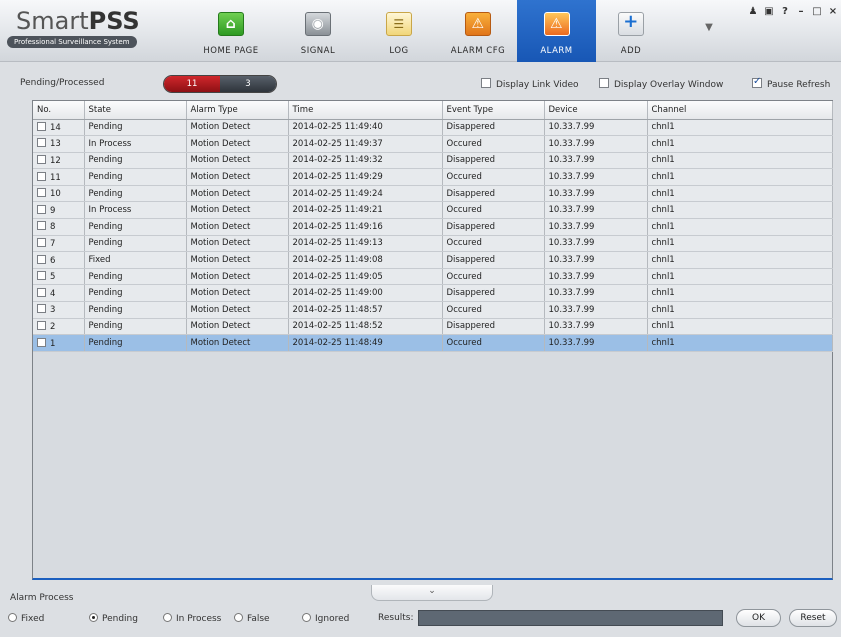 The height and width of the screenshot is (637, 841). Describe the element at coordinates (231, 24) in the screenshot. I see `home-icon: ⌂` at that location.